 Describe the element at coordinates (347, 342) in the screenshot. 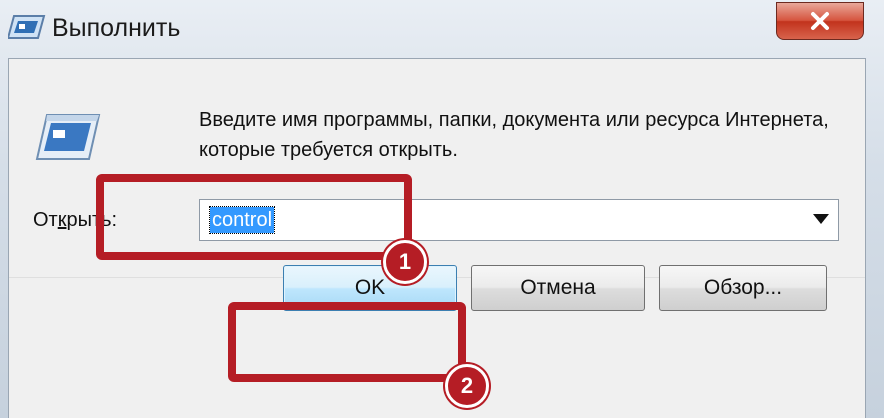

I see `annotation-box-ok` at that location.